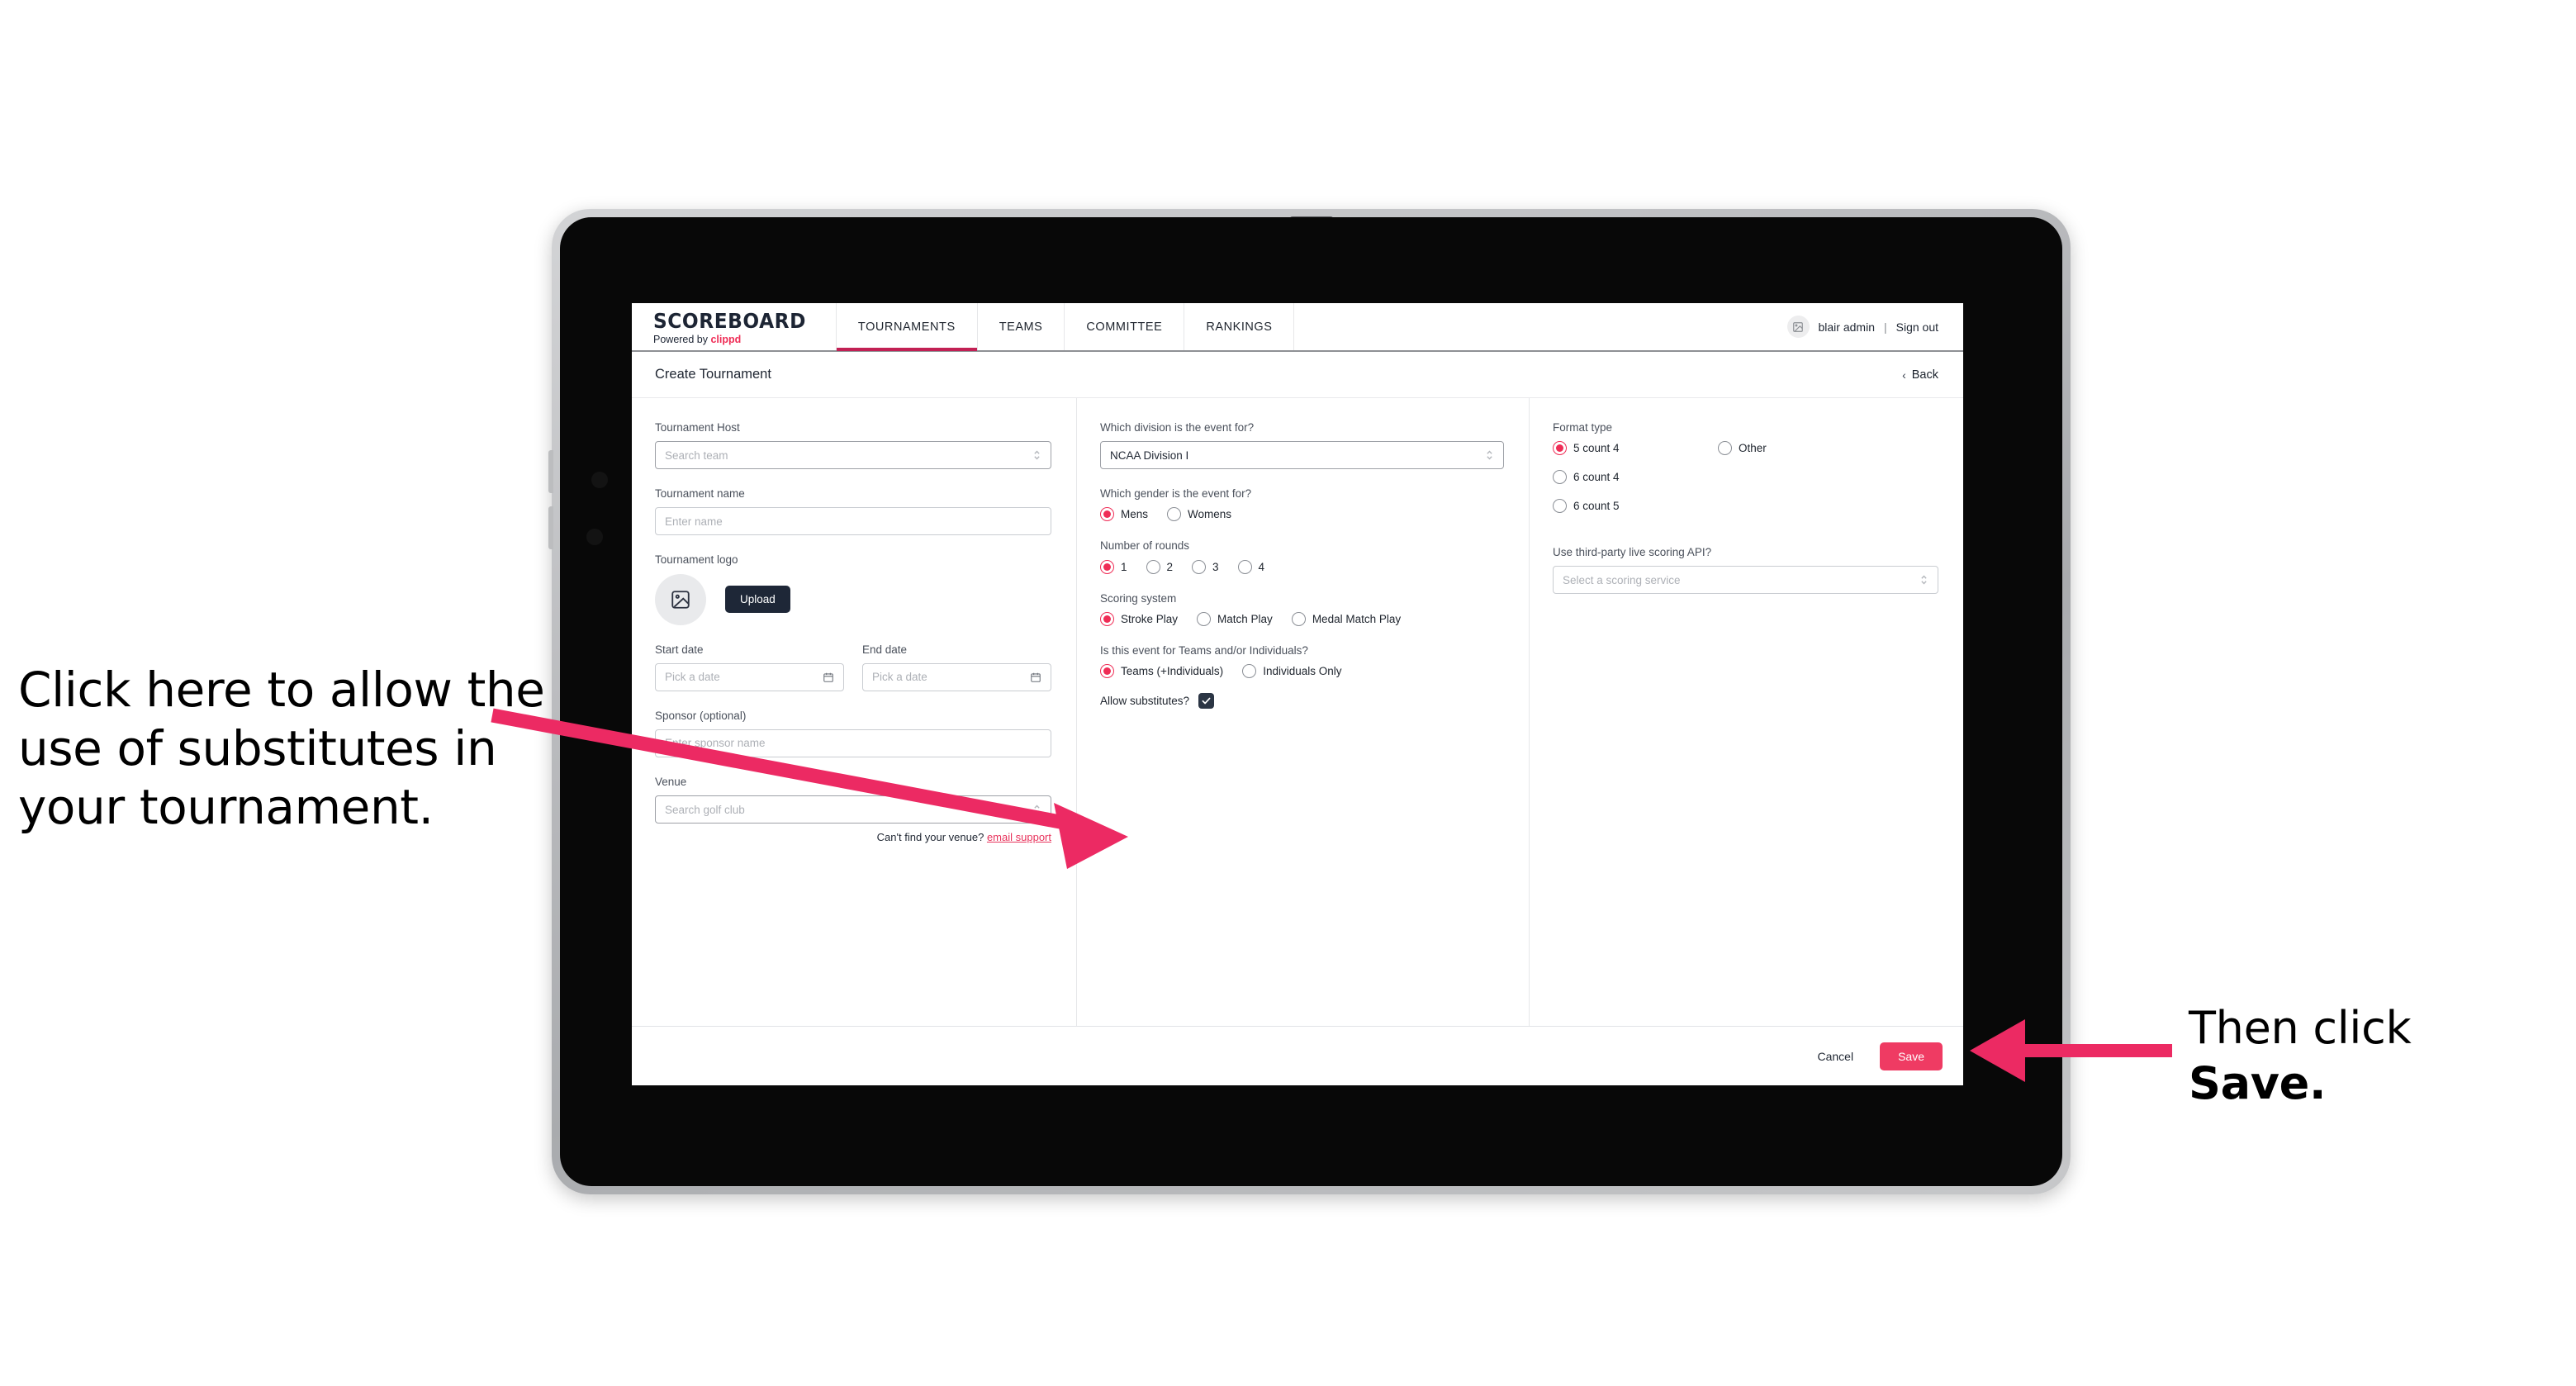 This screenshot has width=2576, height=1386. I want to click on upload-button: Upload, so click(757, 600).